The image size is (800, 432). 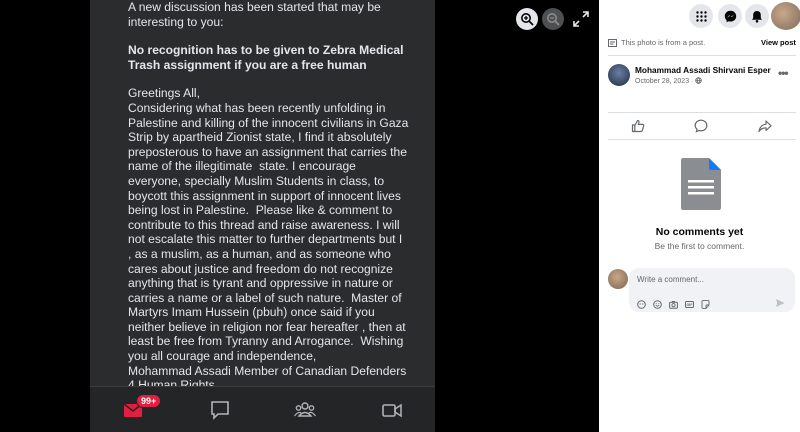 I want to click on from-post-text: This photo is from a post., so click(x=663, y=42).